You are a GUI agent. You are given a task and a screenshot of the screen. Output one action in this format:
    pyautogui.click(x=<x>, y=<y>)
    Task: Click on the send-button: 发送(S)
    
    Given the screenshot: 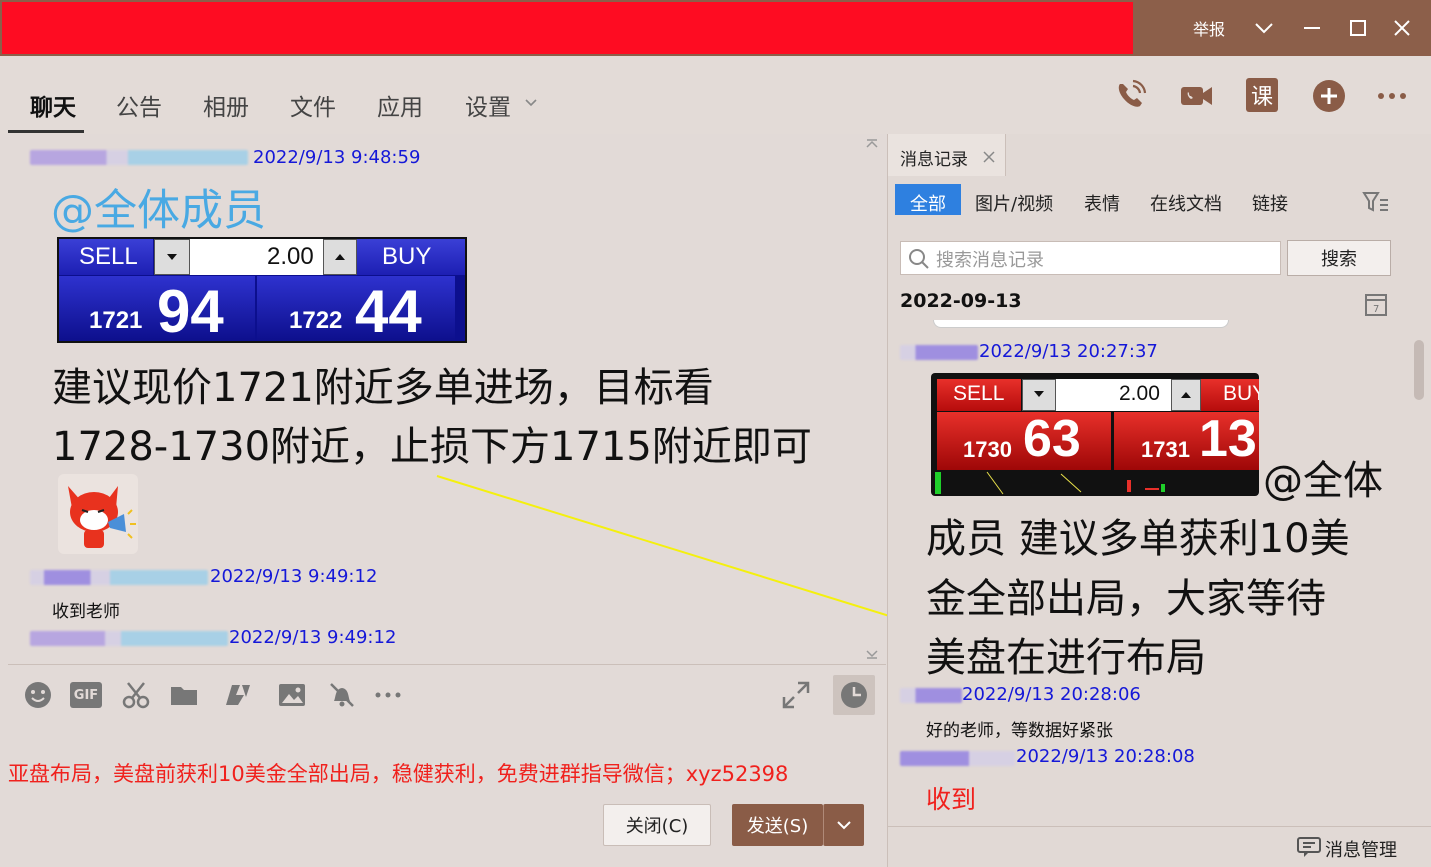 What is the action you would take?
    pyautogui.click(x=777, y=825)
    